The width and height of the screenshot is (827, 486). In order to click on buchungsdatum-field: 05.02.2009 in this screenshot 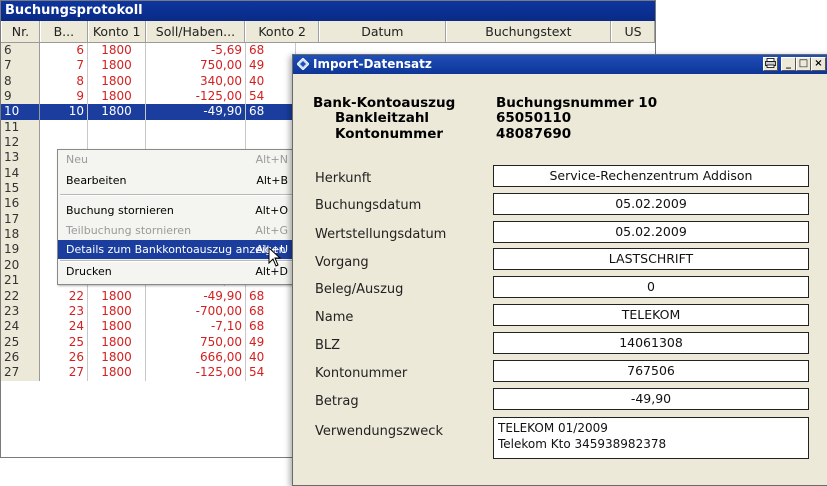, I will do `click(651, 204)`.